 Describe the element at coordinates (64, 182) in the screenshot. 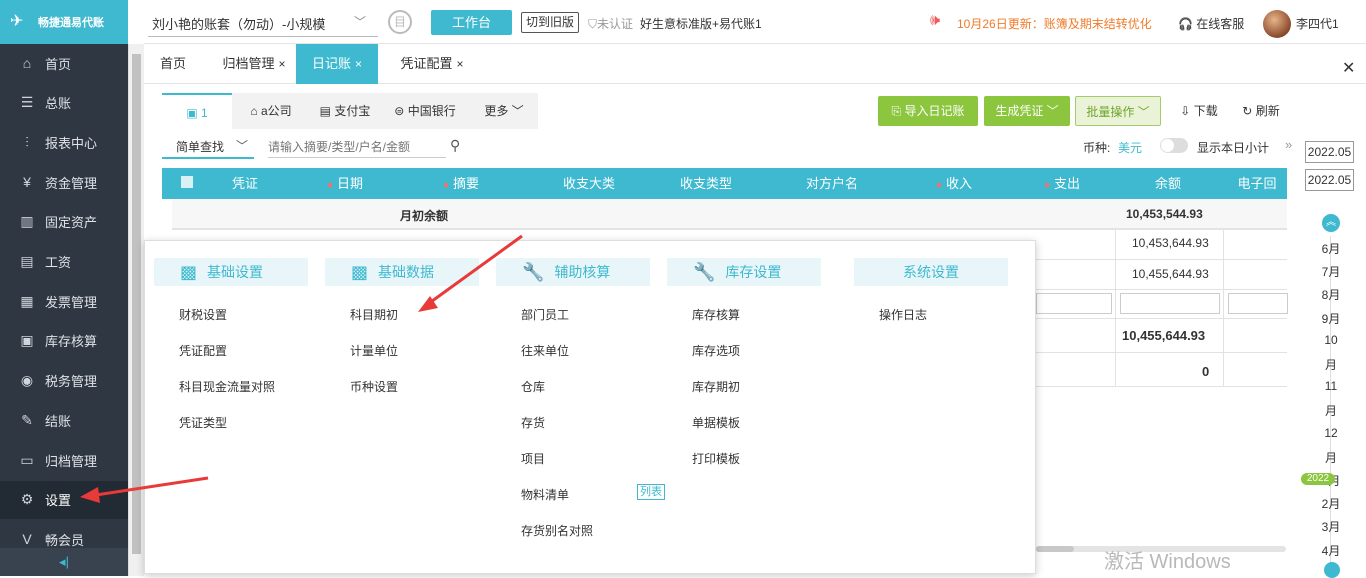

I see `sidebar-item-money: ¥ 资金管理` at that location.